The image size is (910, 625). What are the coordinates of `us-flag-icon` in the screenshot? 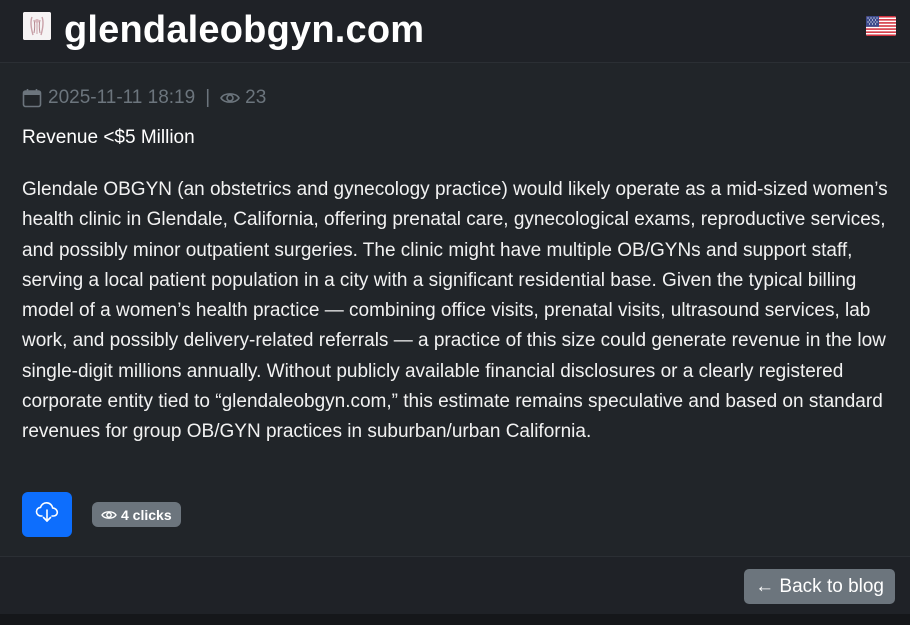 It's located at (881, 26).